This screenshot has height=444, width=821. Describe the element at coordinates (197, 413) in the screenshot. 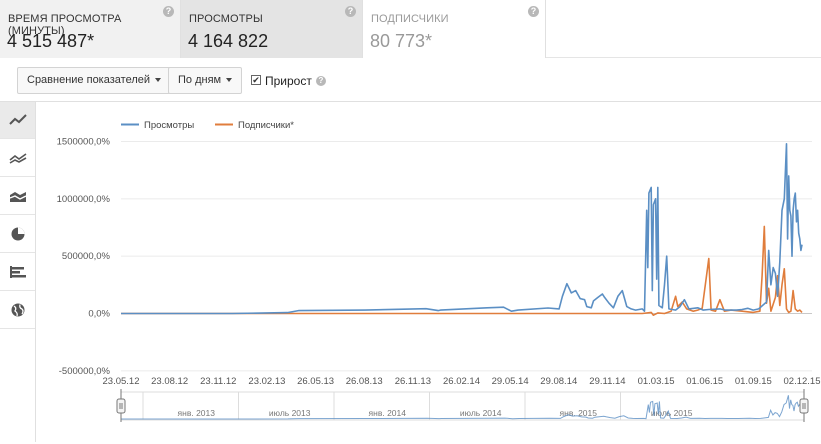

I see `navigator-tick-label: янв. 2013` at that location.